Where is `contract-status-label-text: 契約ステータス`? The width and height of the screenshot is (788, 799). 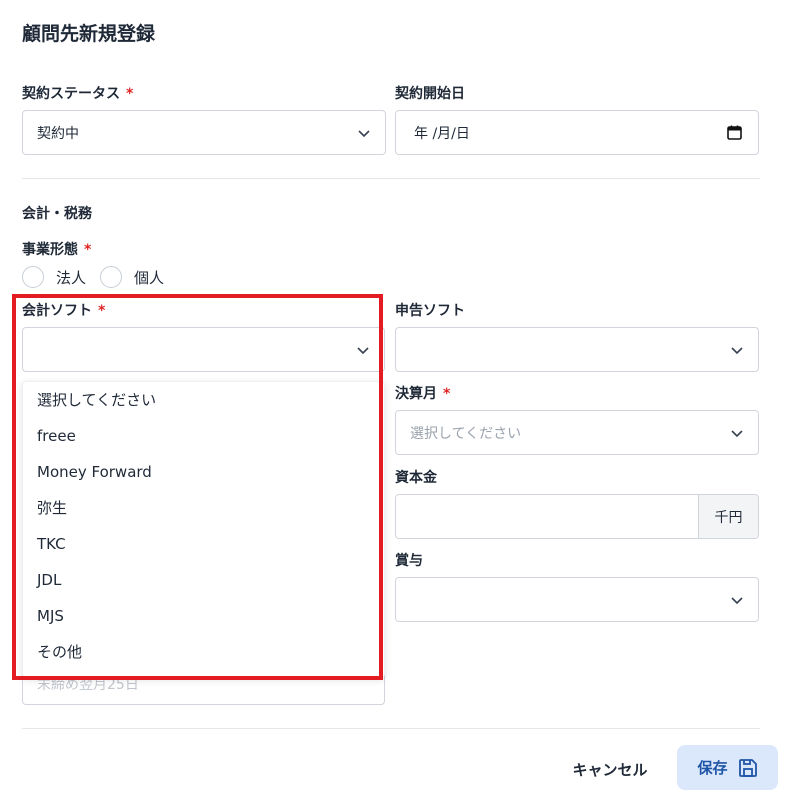 contract-status-label-text: 契約ステータス is located at coordinates (71, 94).